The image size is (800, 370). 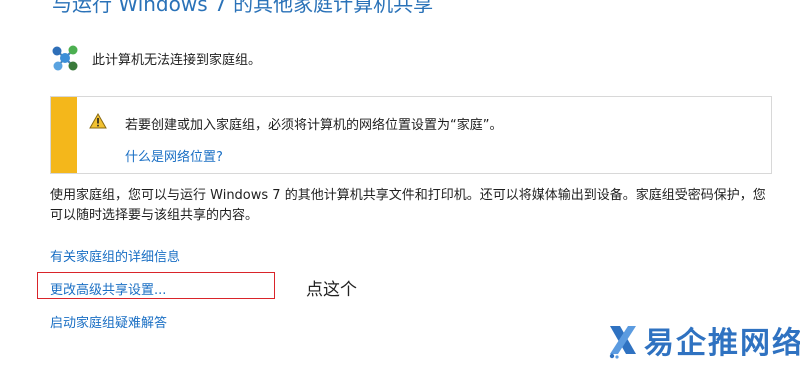 What do you see at coordinates (98, 121) in the screenshot?
I see `warning-icon` at bounding box center [98, 121].